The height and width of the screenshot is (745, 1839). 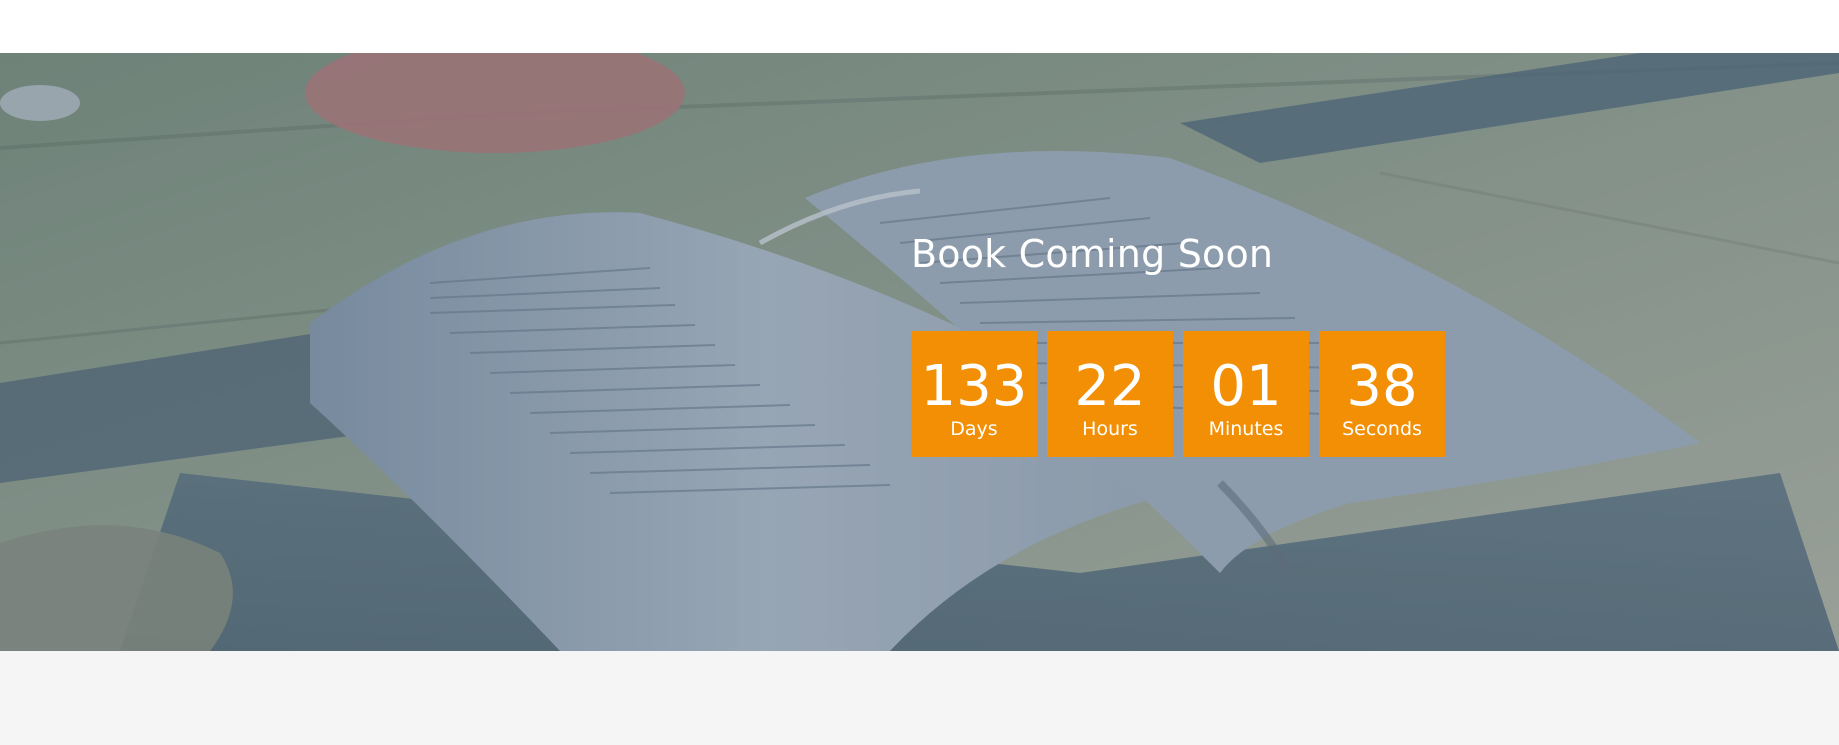 I want to click on countdown-seconds: 38 Seconds, so click(x=1382, y=394).